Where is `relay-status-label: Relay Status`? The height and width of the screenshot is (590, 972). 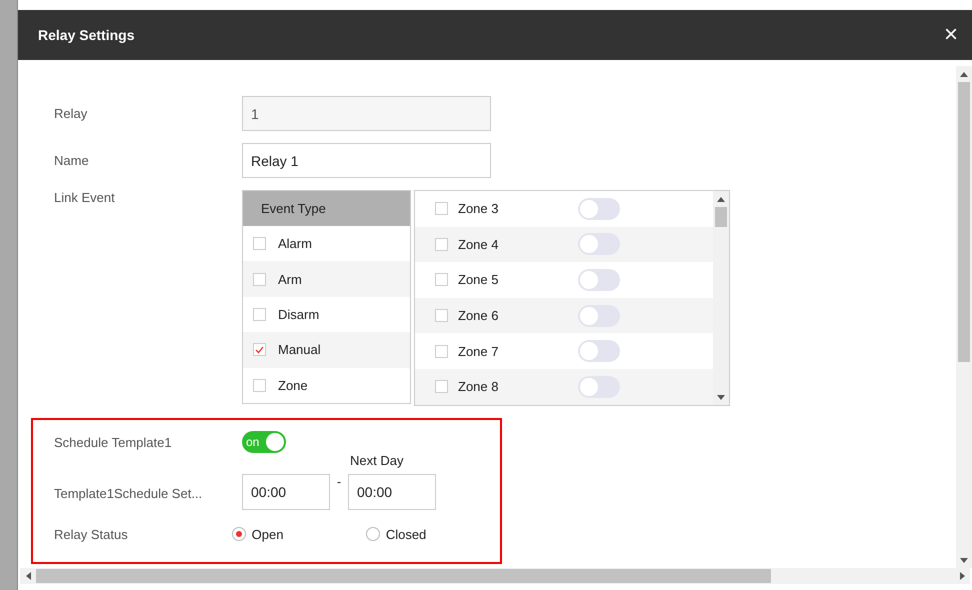
relay-status-label: Relay Status is located at coordinates (91, 534).